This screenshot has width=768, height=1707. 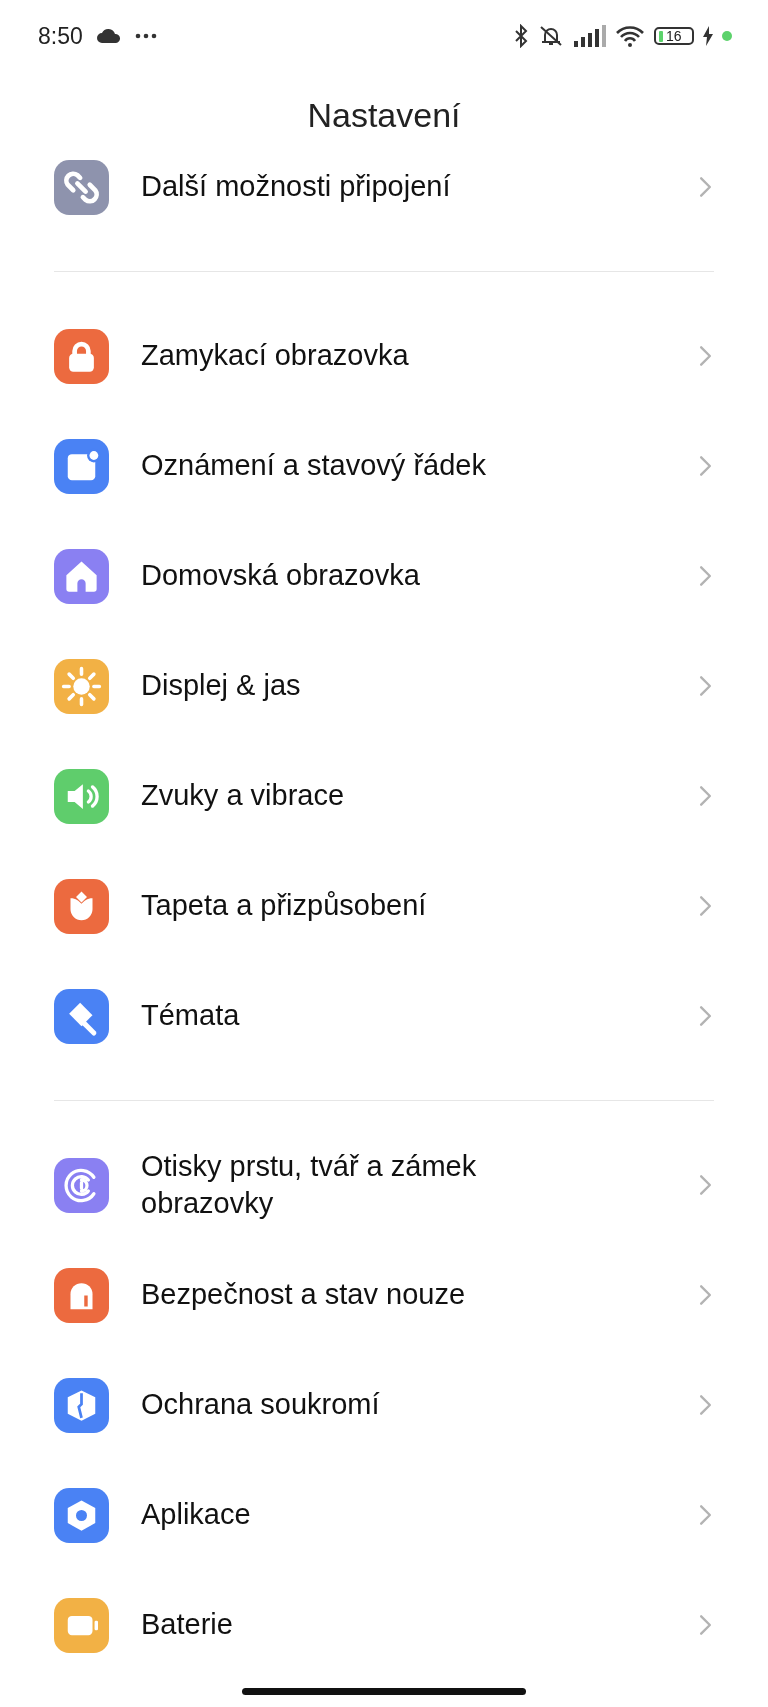 What do you see at coordinates (60, 36) in the screenshot?
I see `clock-time: 8:50` at bounding box center [60, 36].